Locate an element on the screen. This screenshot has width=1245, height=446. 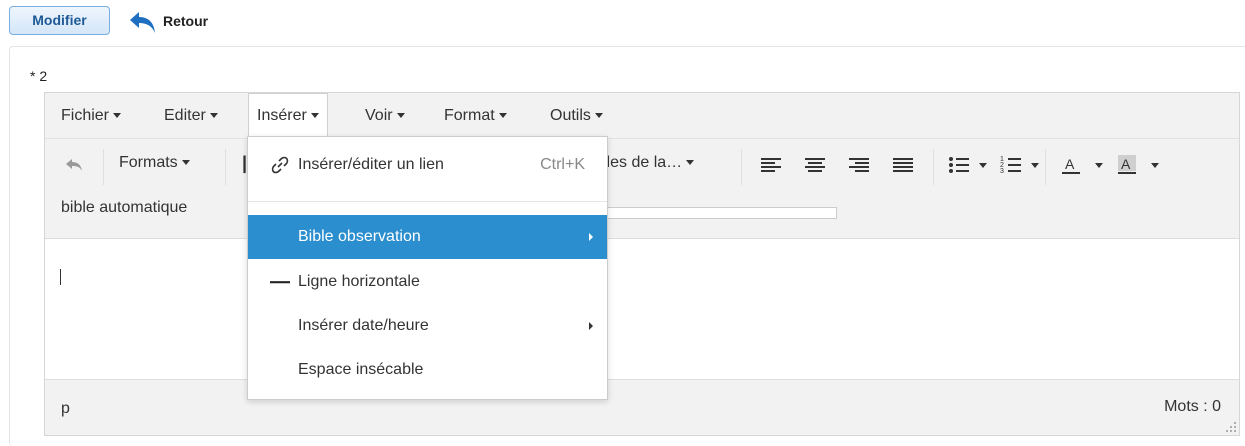
menu-format: Format is located at coordinates (475, 116).